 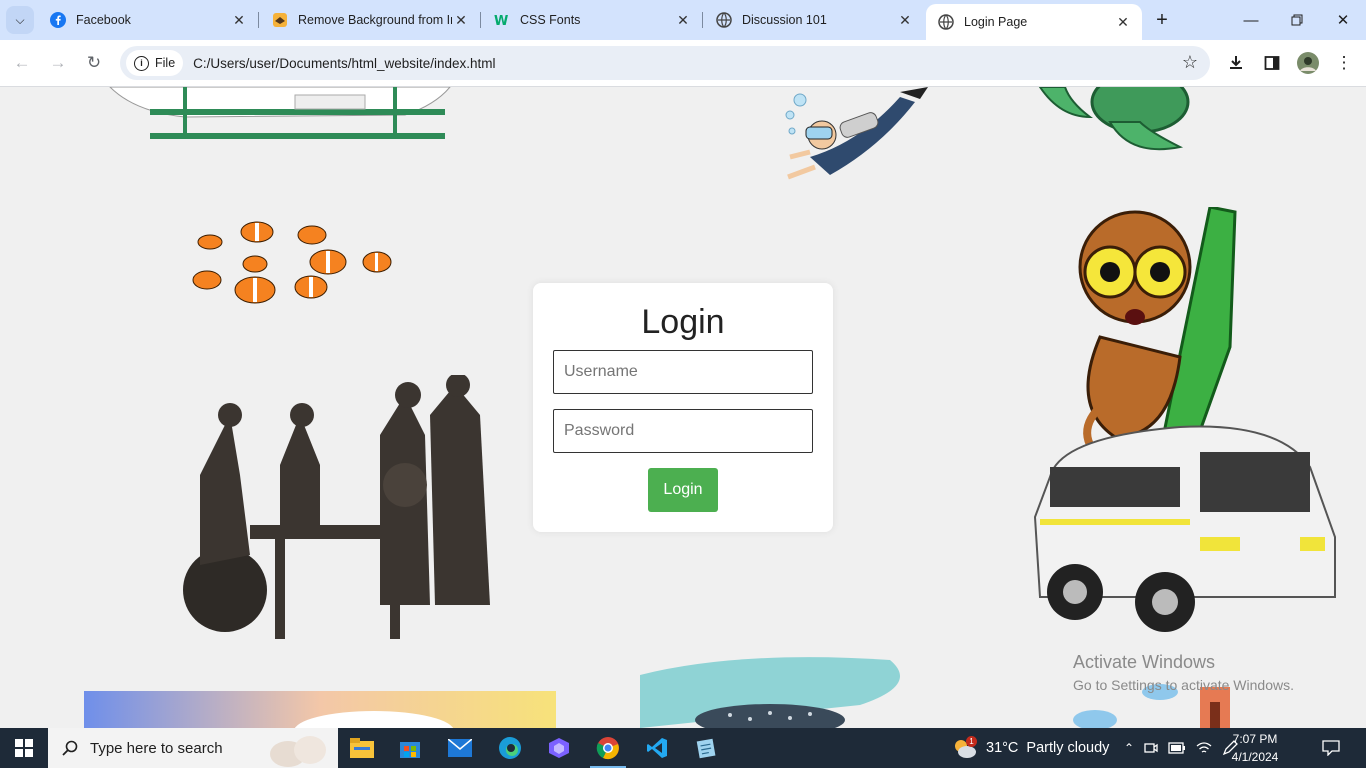 I want to click on edge-icon, so click(x=510, y=748).